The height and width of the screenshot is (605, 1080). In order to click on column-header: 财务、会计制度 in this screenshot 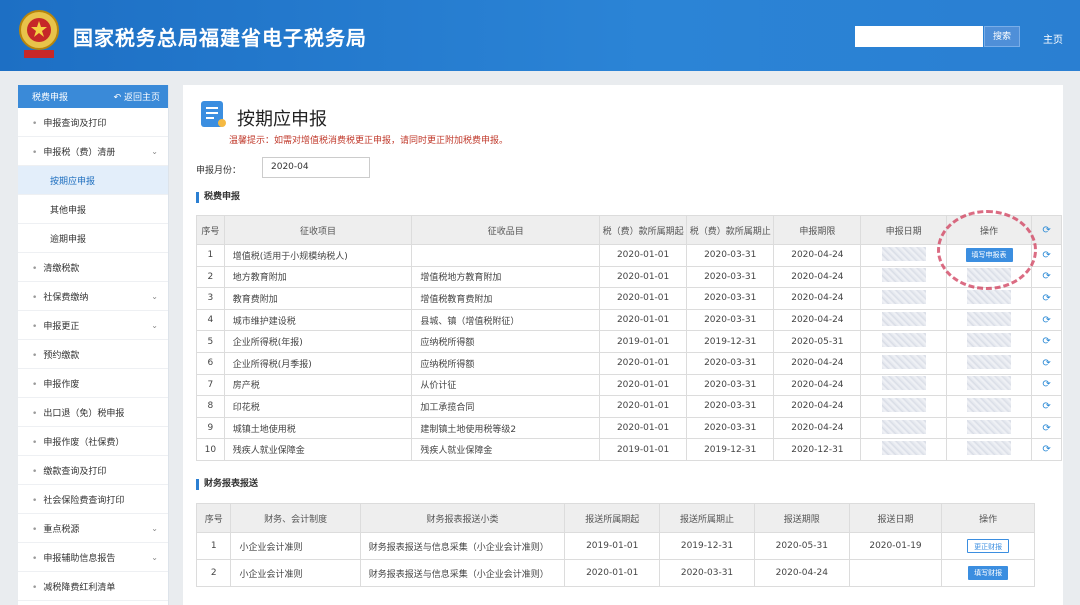, I will do `click(295, 518)`.